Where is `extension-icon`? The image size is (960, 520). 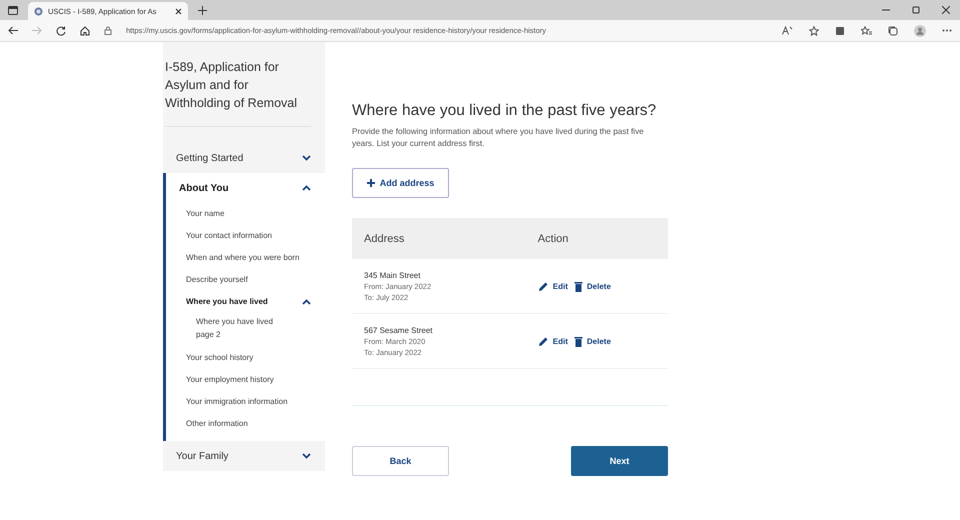 extension-icon is located at coordinates (840, 31).